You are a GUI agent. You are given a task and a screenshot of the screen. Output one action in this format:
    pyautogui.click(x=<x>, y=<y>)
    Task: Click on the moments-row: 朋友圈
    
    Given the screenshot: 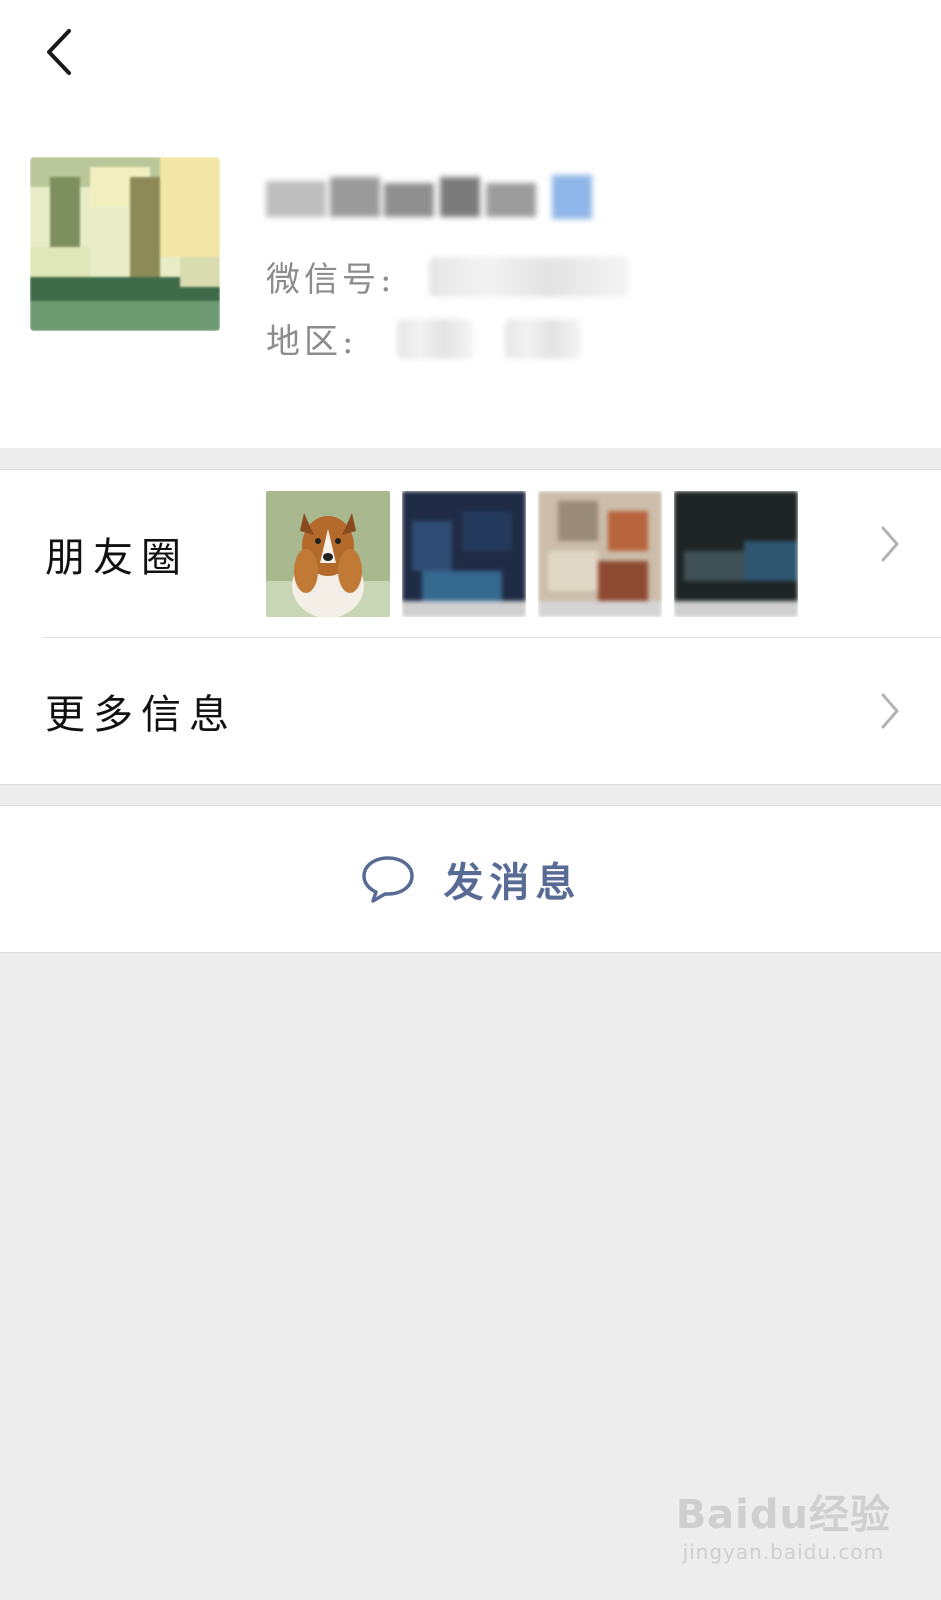 What is the action you would take?
    pyautogui.click(x=470, y=554)
    